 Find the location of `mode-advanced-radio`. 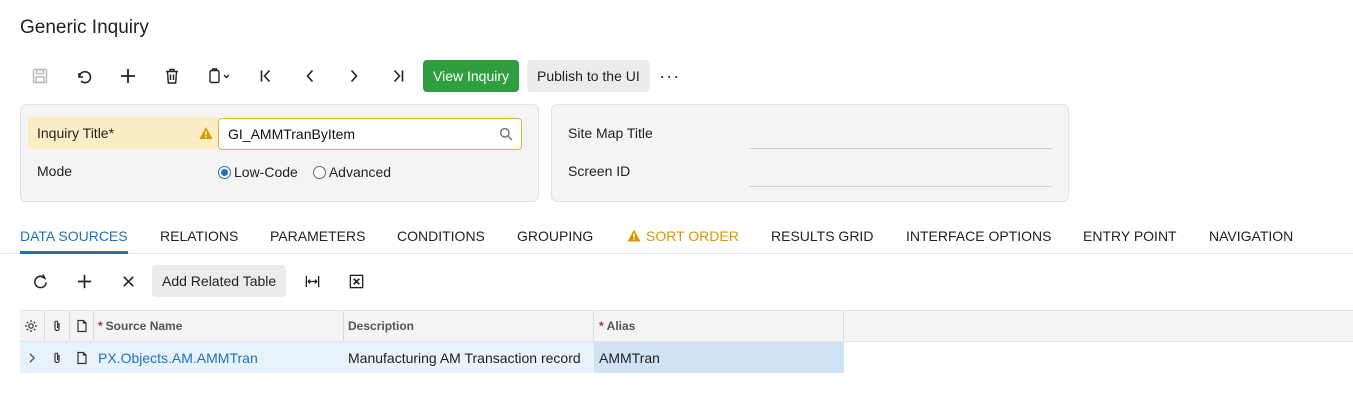

mode-advanced-radio is located at coordinates (319, 172).